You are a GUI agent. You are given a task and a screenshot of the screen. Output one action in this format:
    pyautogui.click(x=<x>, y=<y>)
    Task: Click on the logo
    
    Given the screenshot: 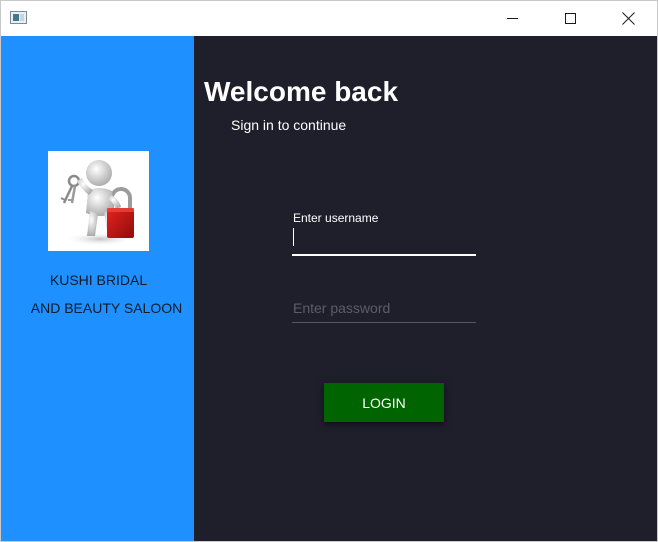 What is the action you would take?
    pyautogui.click(x=98, y=201)
    